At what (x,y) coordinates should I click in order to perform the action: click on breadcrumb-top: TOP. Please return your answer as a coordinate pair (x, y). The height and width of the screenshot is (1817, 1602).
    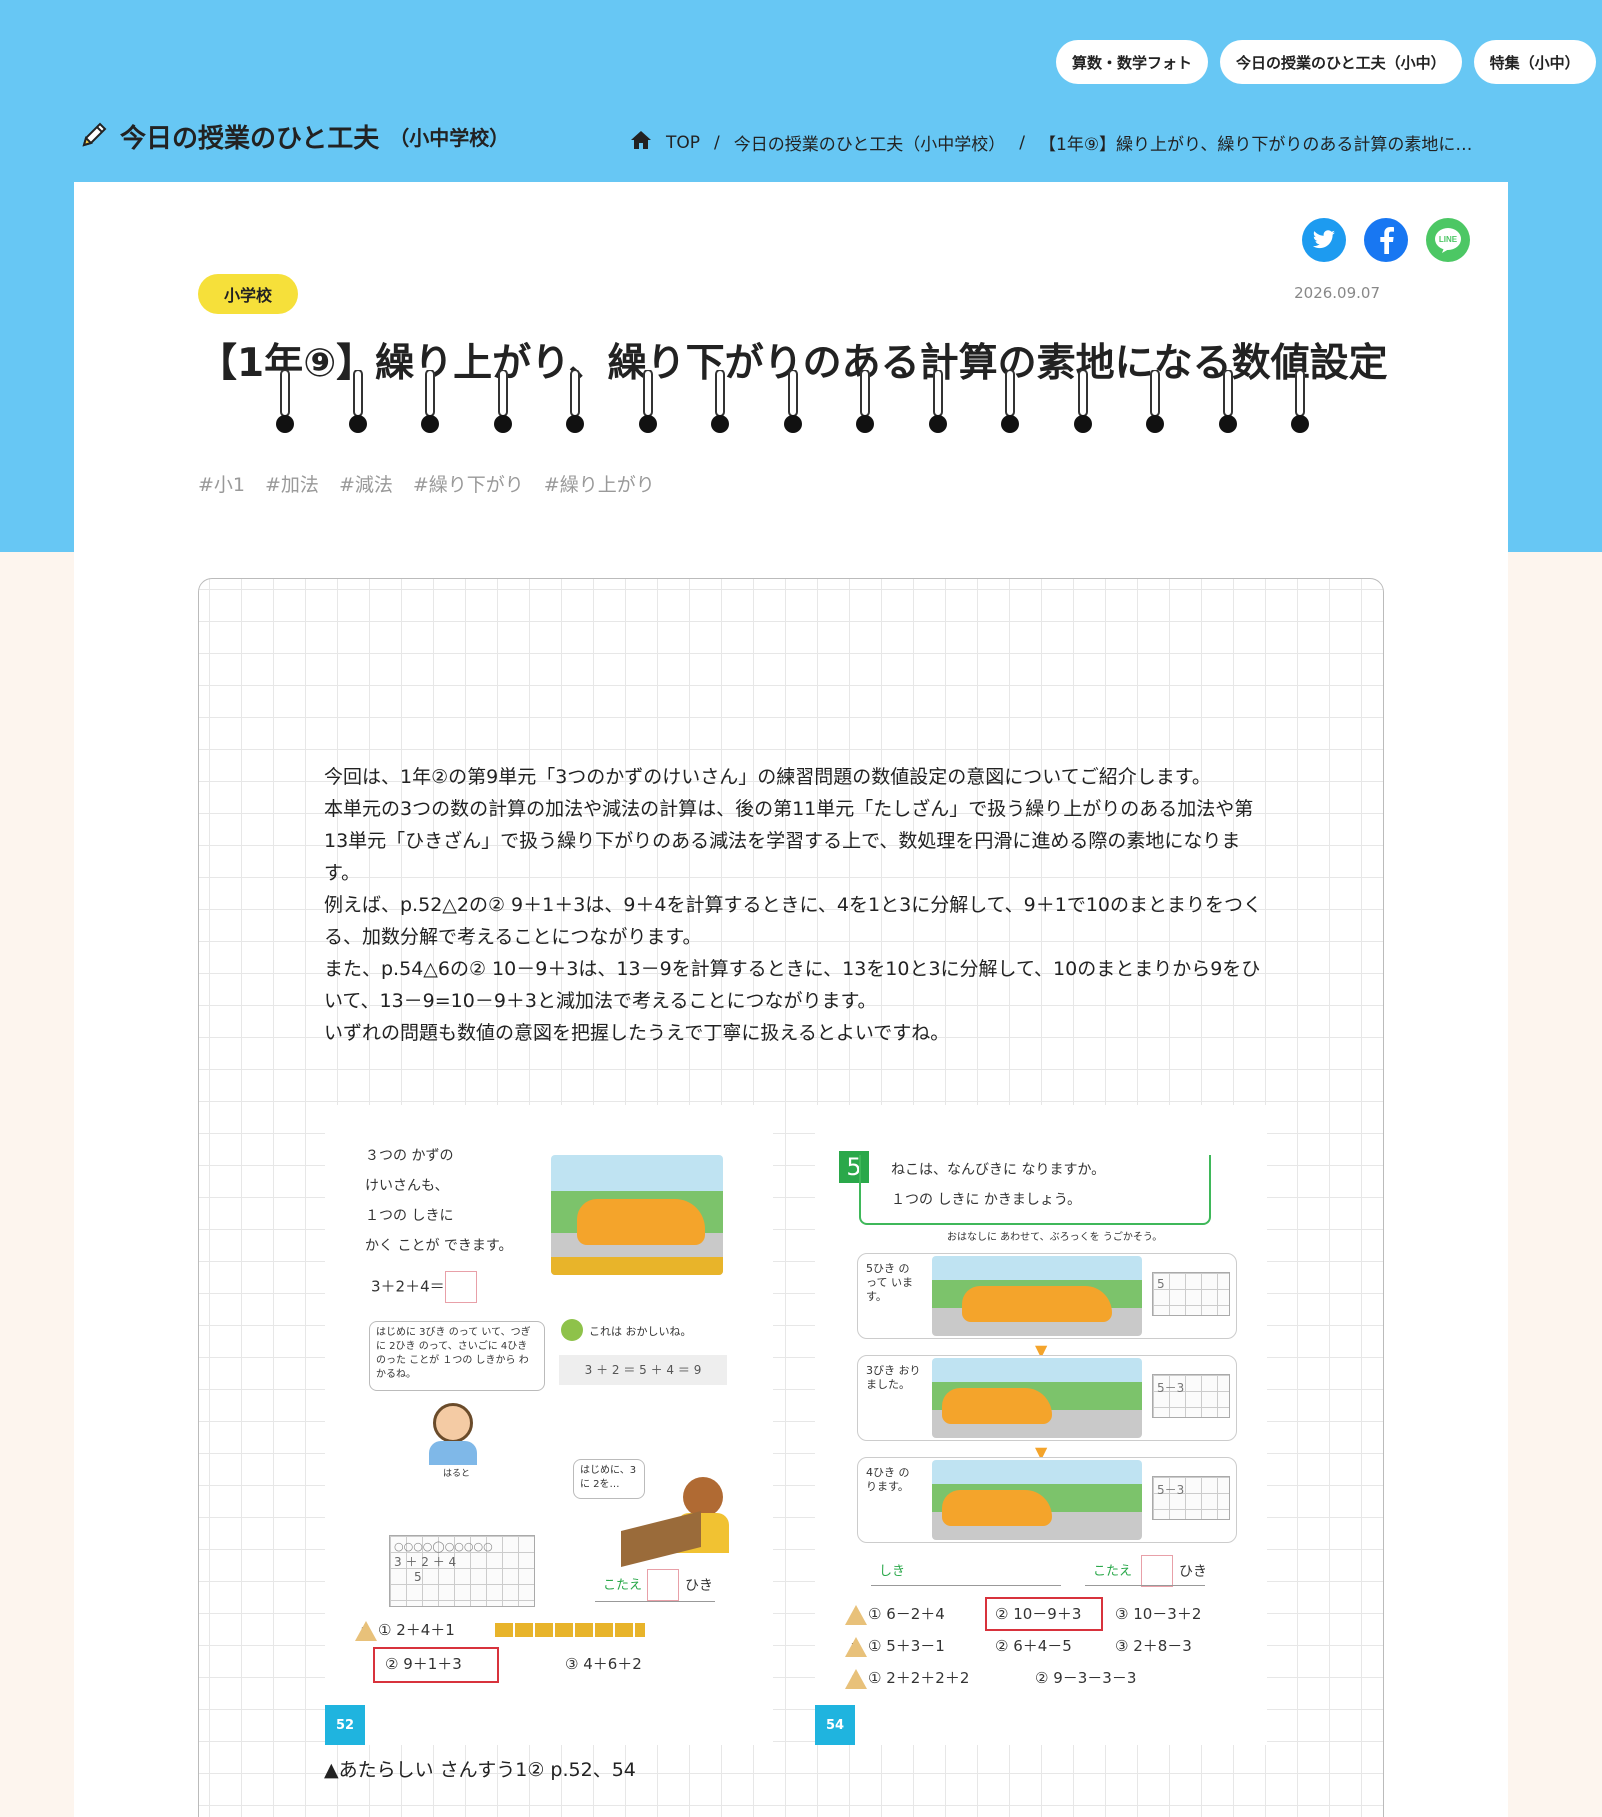
    Looking at the image, I should click on (683, 143).